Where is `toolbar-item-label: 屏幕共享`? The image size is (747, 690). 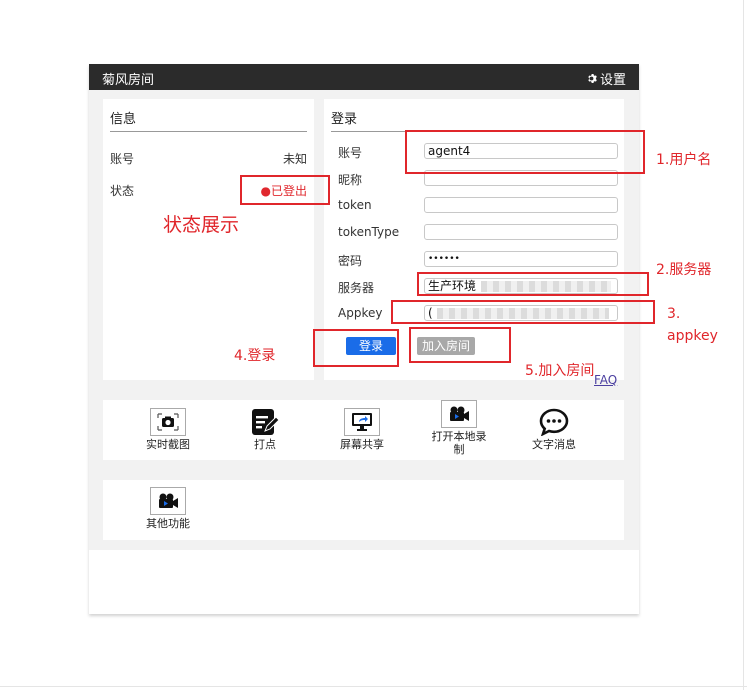
toolbar-item-label: 屏幕共享 is located at coordinates (362, 444).